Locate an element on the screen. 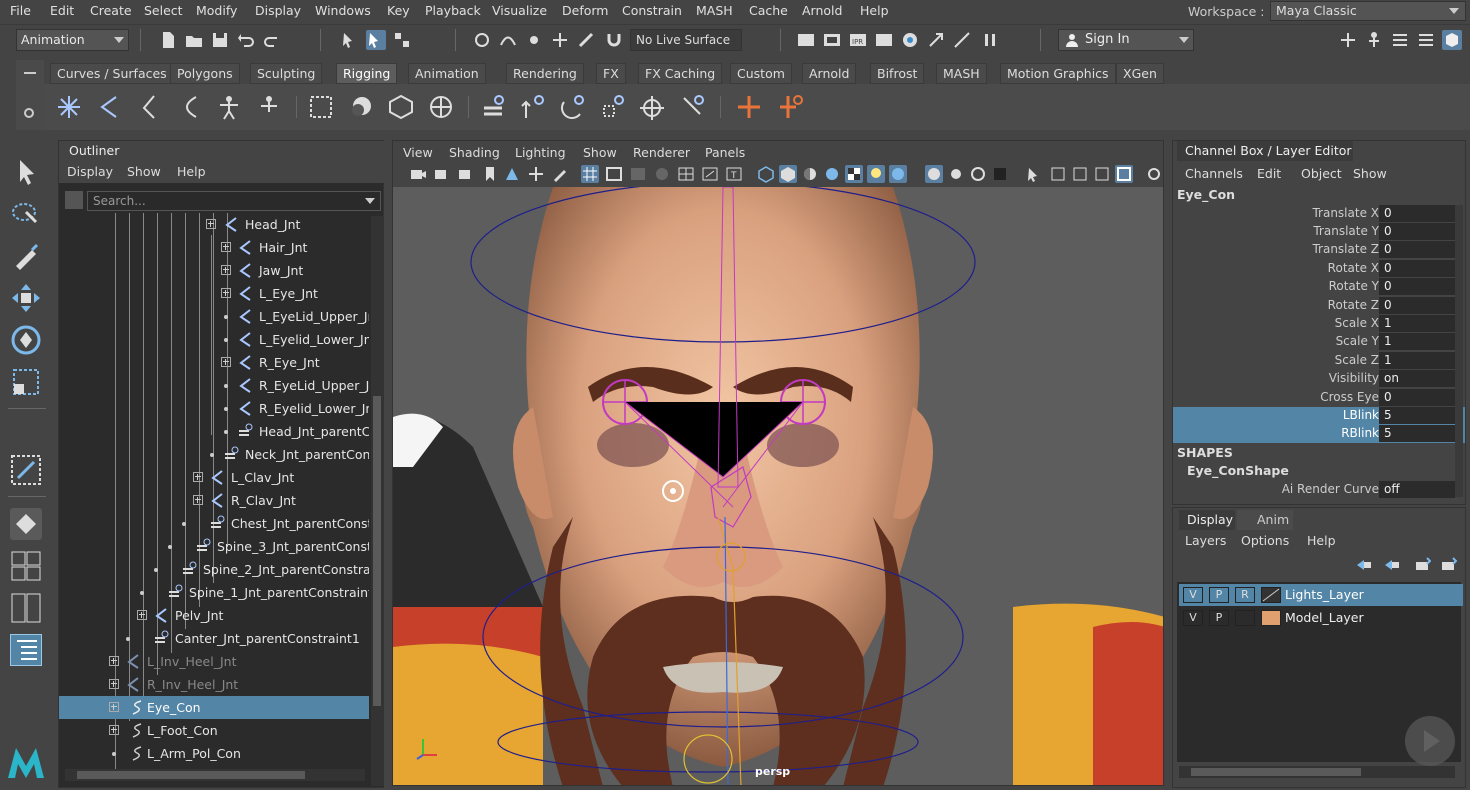  list-item: Spine_2_Jnt_parentConstrain is located at coordinates (214, 569).